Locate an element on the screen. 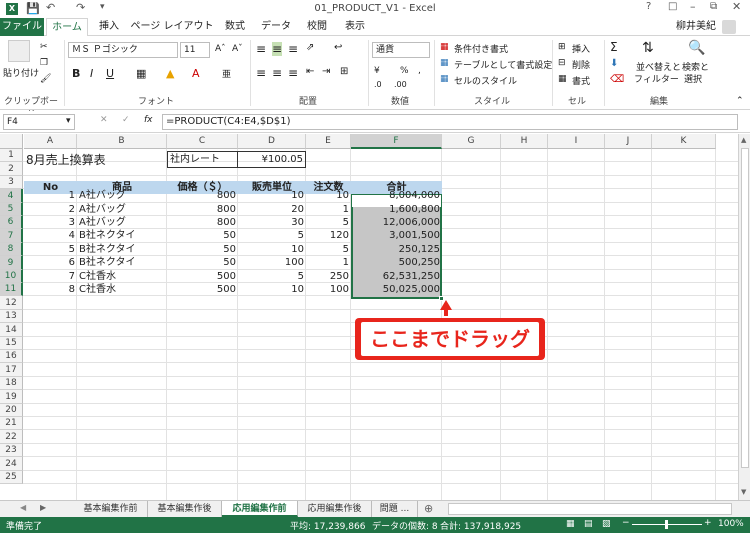 Image resolution: width=750 pixels, height=533 pixels. scroll-down-icon: ▼ is located at coordinates (743, 492).